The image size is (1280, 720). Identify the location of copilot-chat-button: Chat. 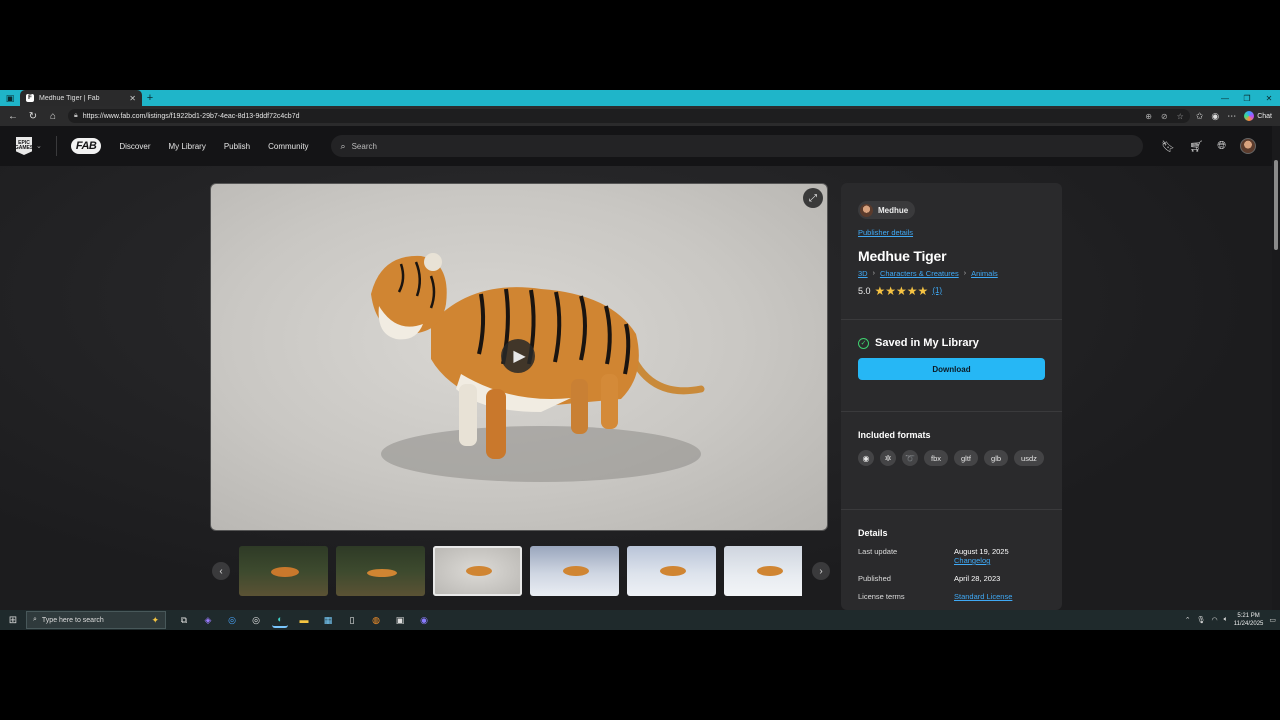
(1258, 116).